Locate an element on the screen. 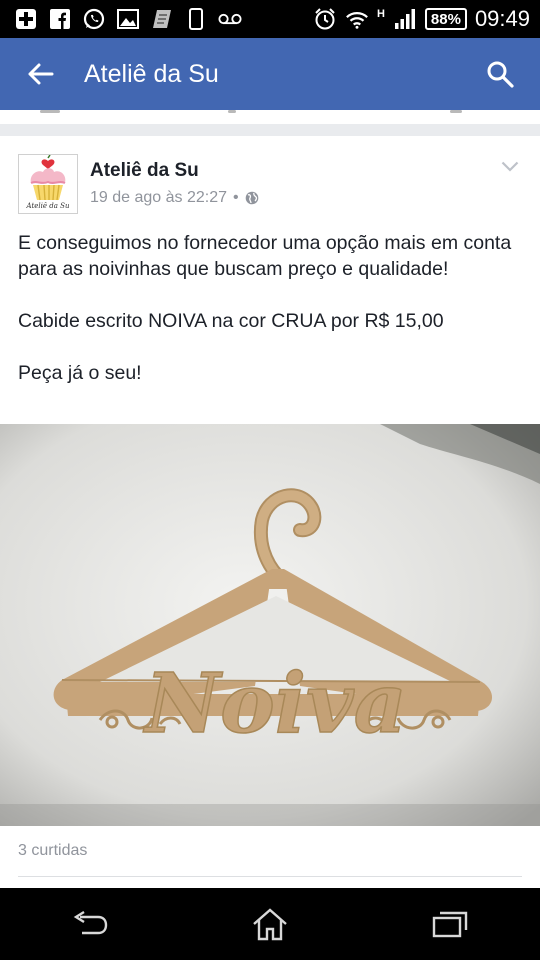  nav-back-button is located at coordinates (90, 924).